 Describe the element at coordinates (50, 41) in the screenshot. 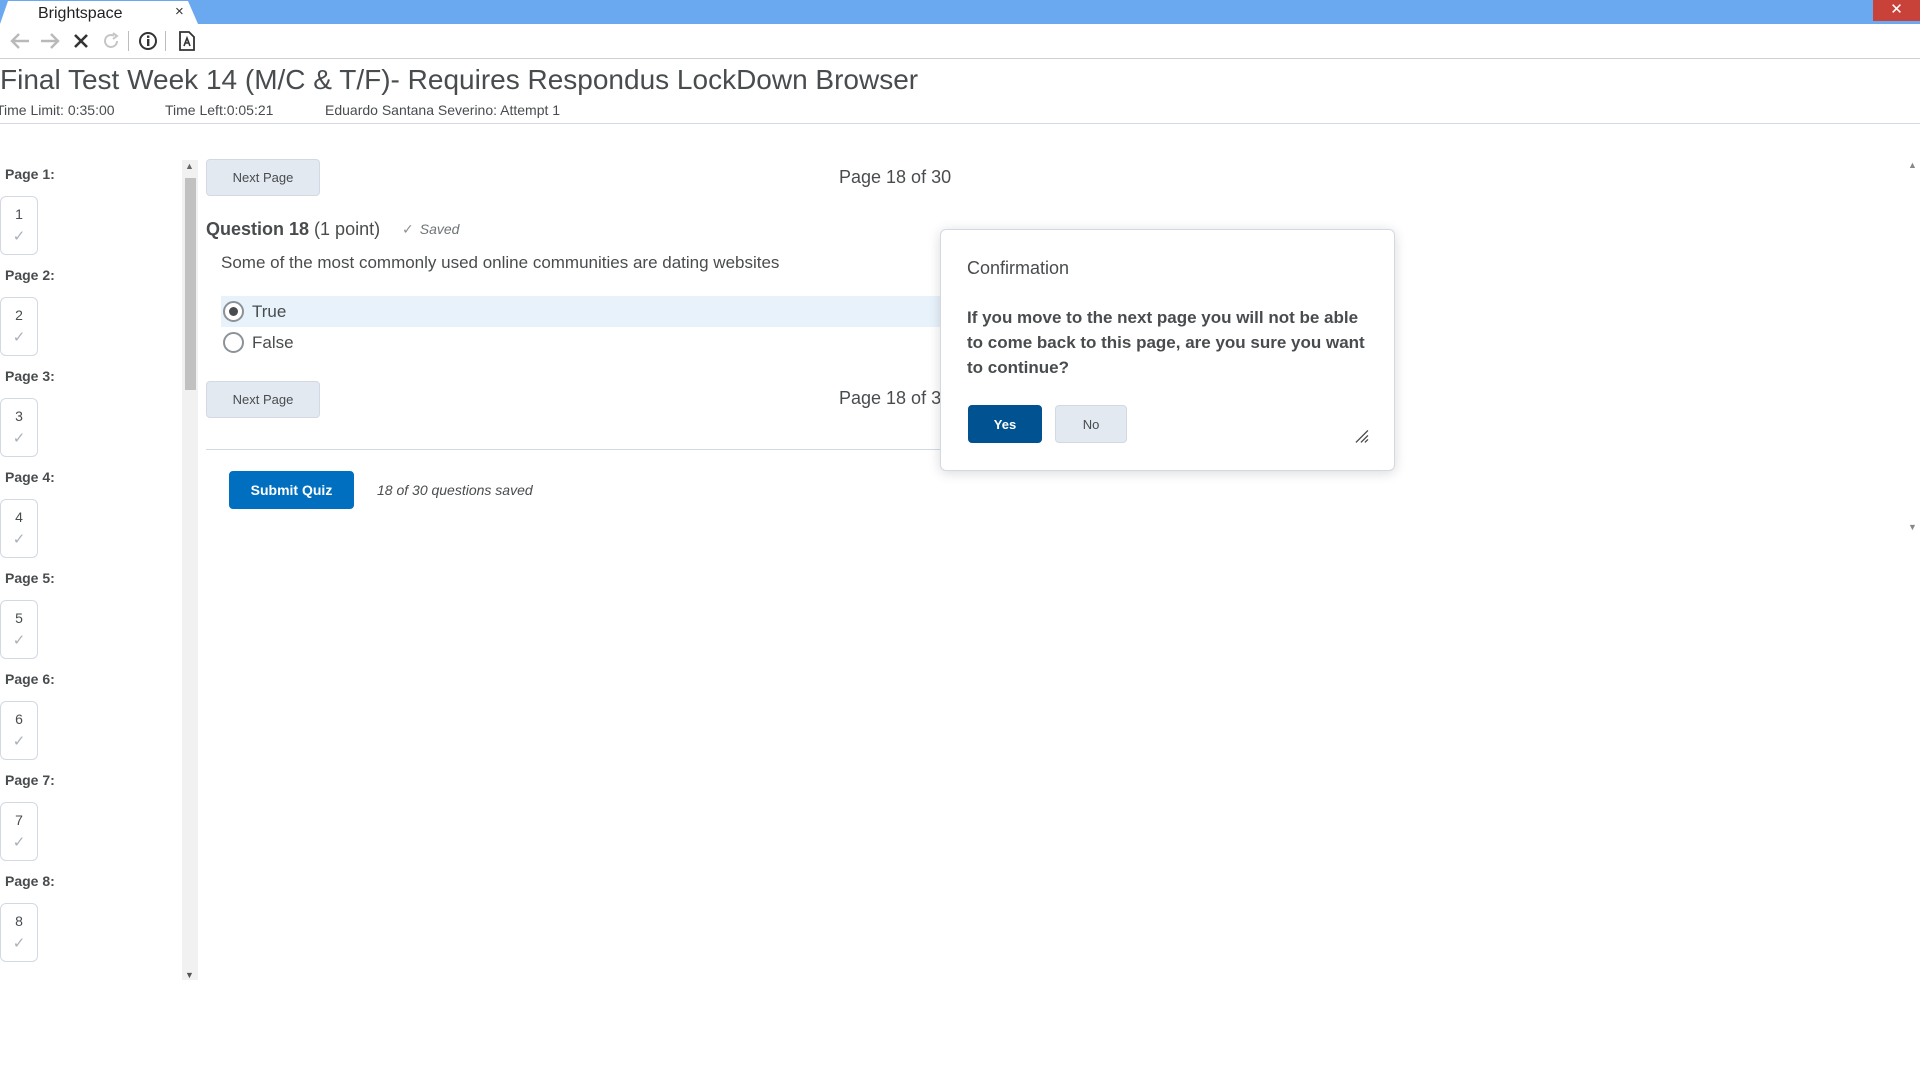

I see `forward-arrow-icon` at that location.